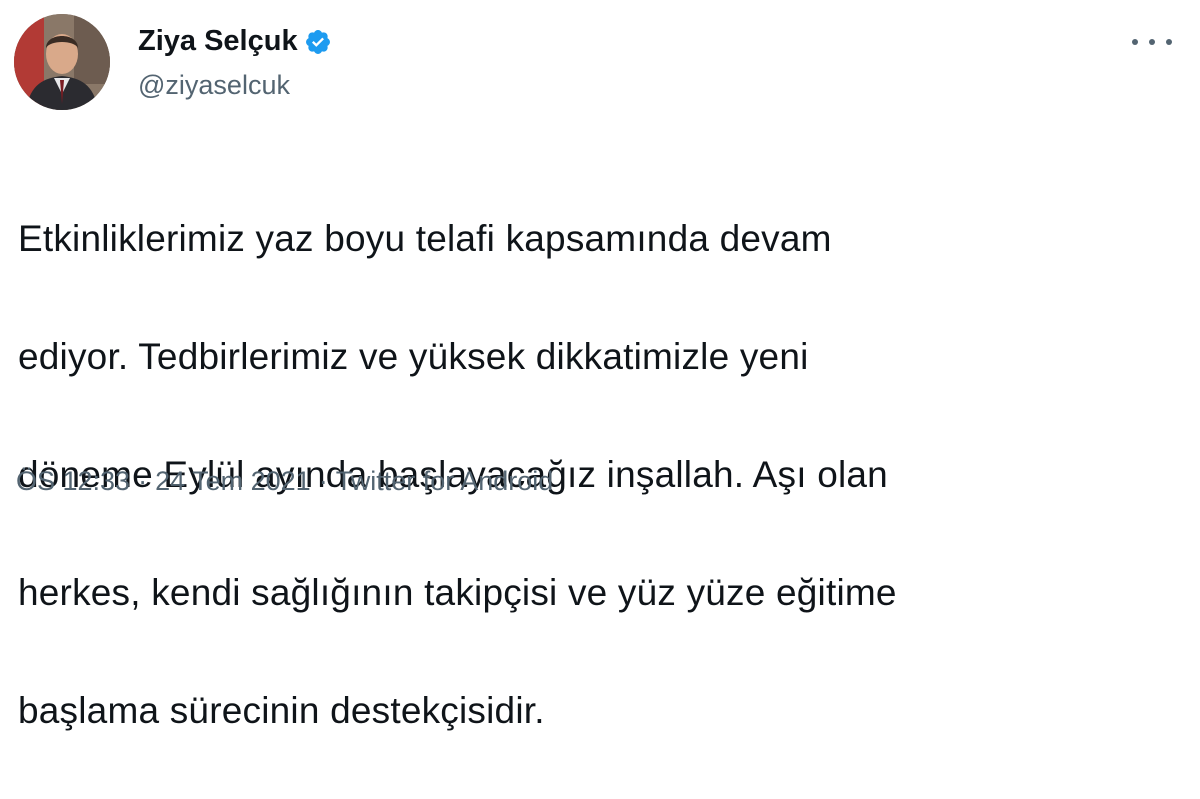  What do you see at coordinates (73, 481) in the screenshot?
I see `tweet-time: ÖS 12:33` at bounding box center [73, 481].